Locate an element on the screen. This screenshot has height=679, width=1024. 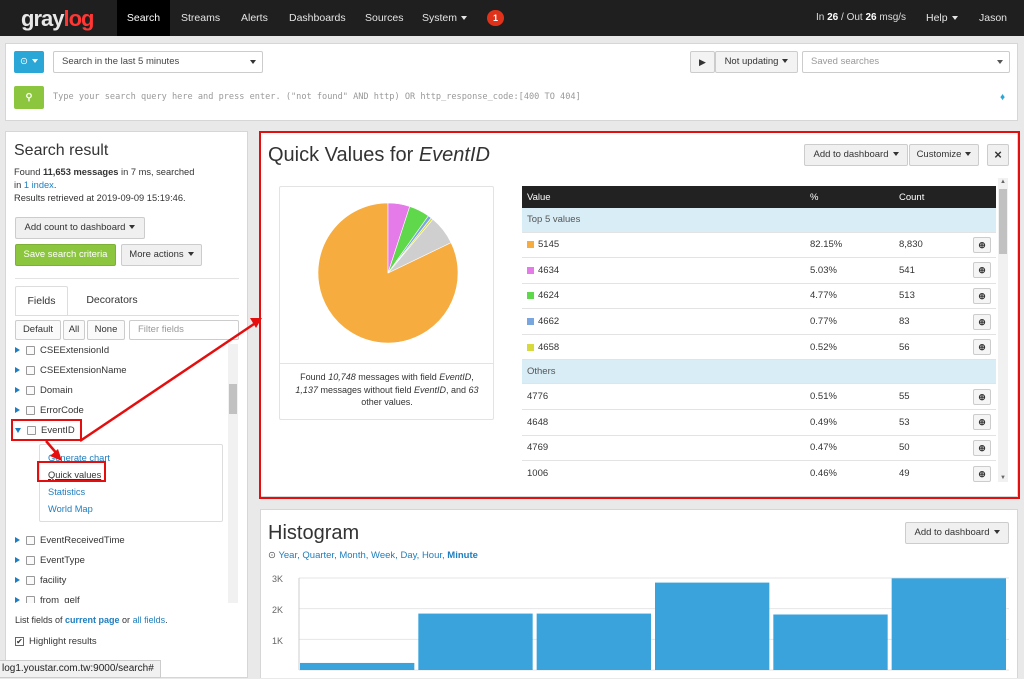
arrow-head is located at coordinates (56, 455).